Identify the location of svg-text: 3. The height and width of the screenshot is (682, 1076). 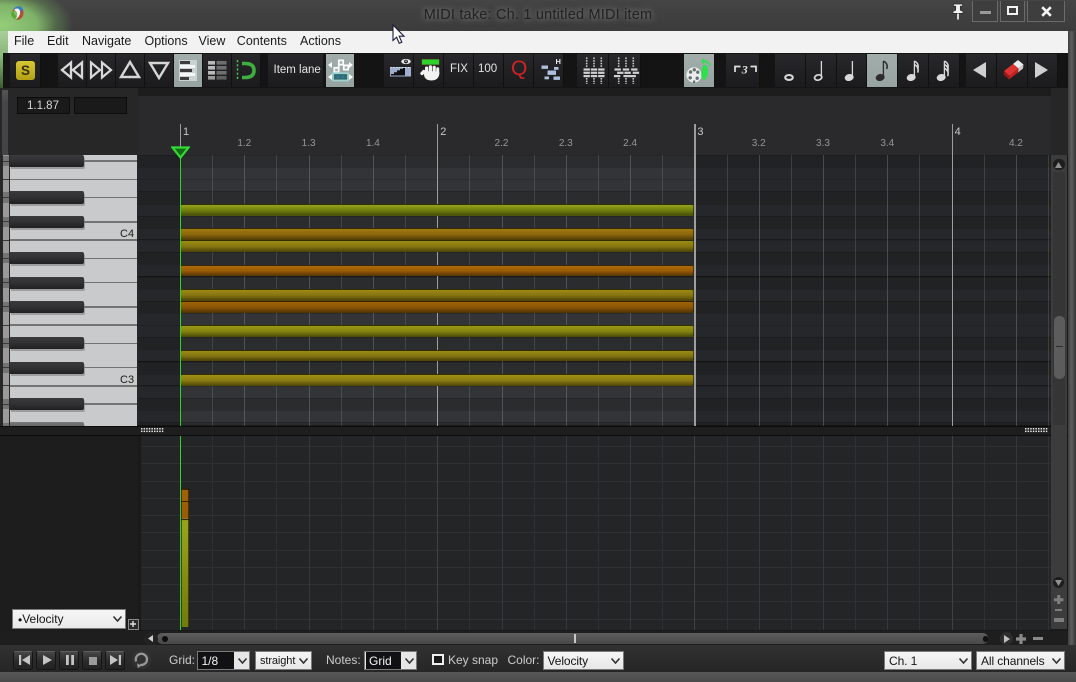
(744, 70).